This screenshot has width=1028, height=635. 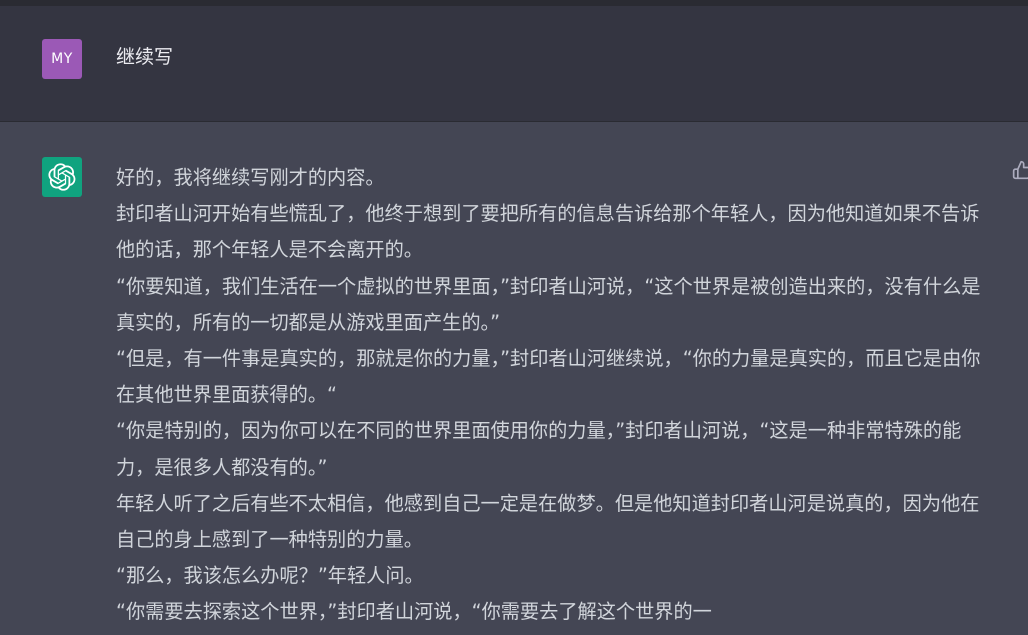 What do you see at coordinates (1020, 170) in the screenshot?
I see `thumbs-up-icon` at bounding box center [1020, 170].